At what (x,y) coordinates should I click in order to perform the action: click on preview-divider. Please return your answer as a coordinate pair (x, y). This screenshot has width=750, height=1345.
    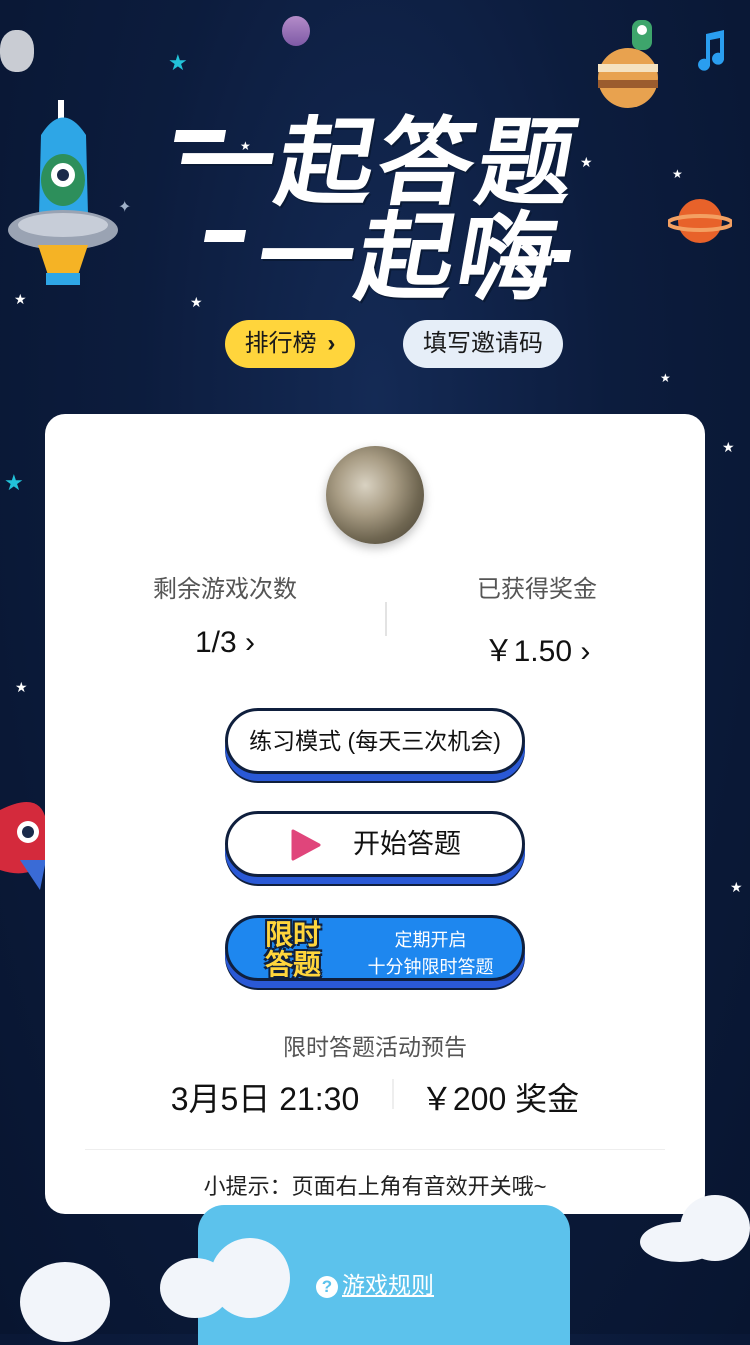
    Looking at the image, I should click on (393, 1094).